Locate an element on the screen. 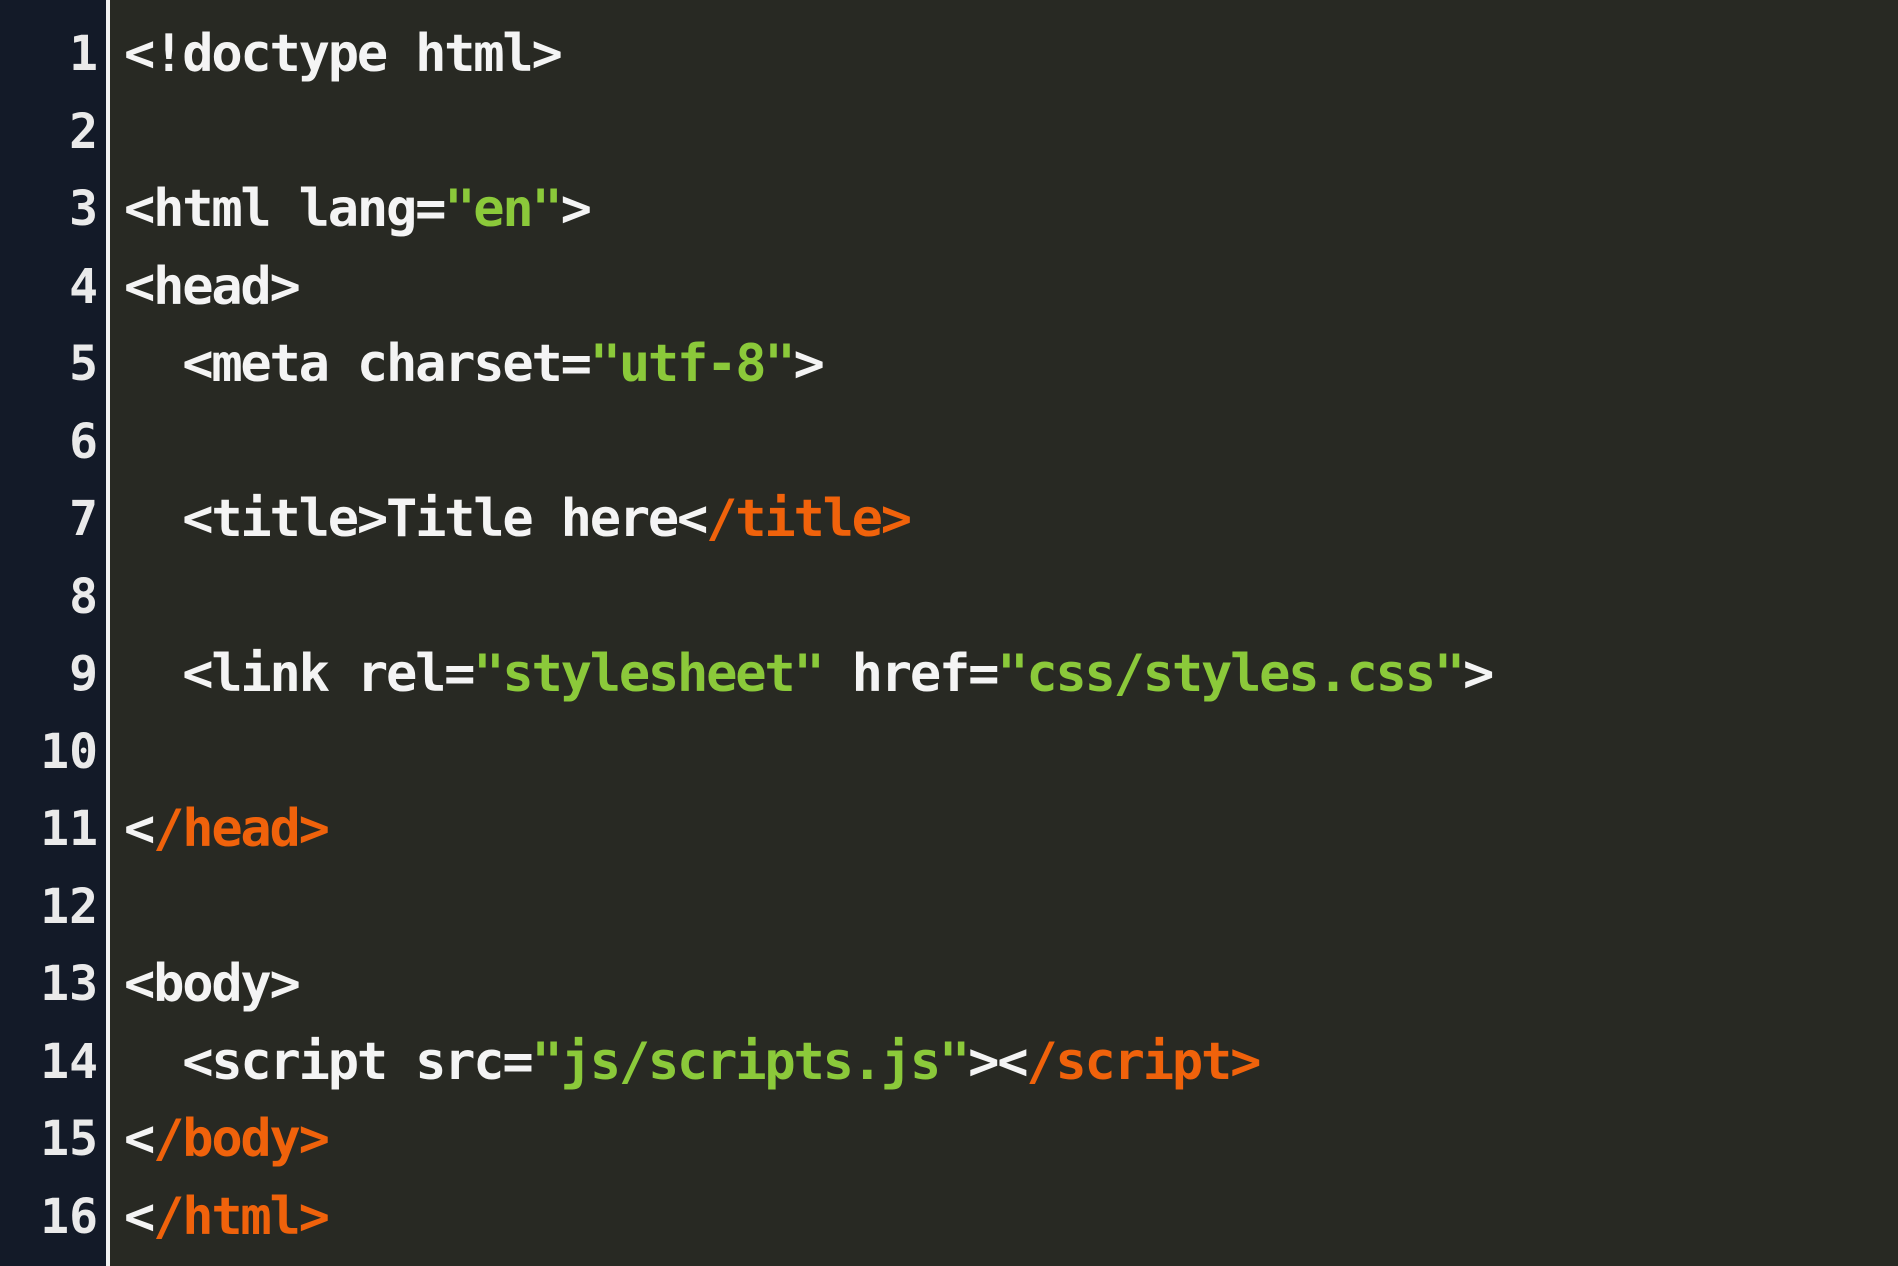 The height and width of the screenshot is (1266, 1898). line-number: 5 is located at coordinates (83, 364).